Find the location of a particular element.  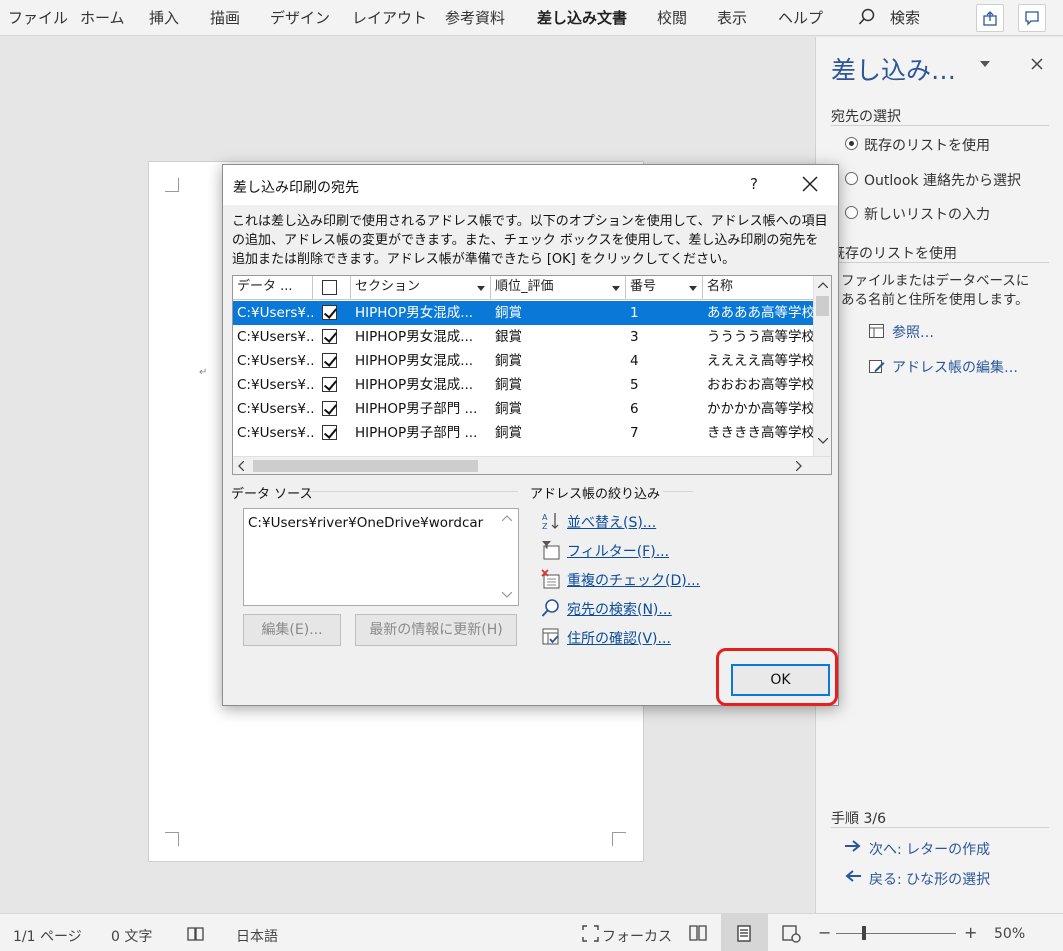

table-row: C:¥Users¥... HIPHOP男女混成... 銅賞 4 ええええ高等学校 is located at coordinates (523, 361).